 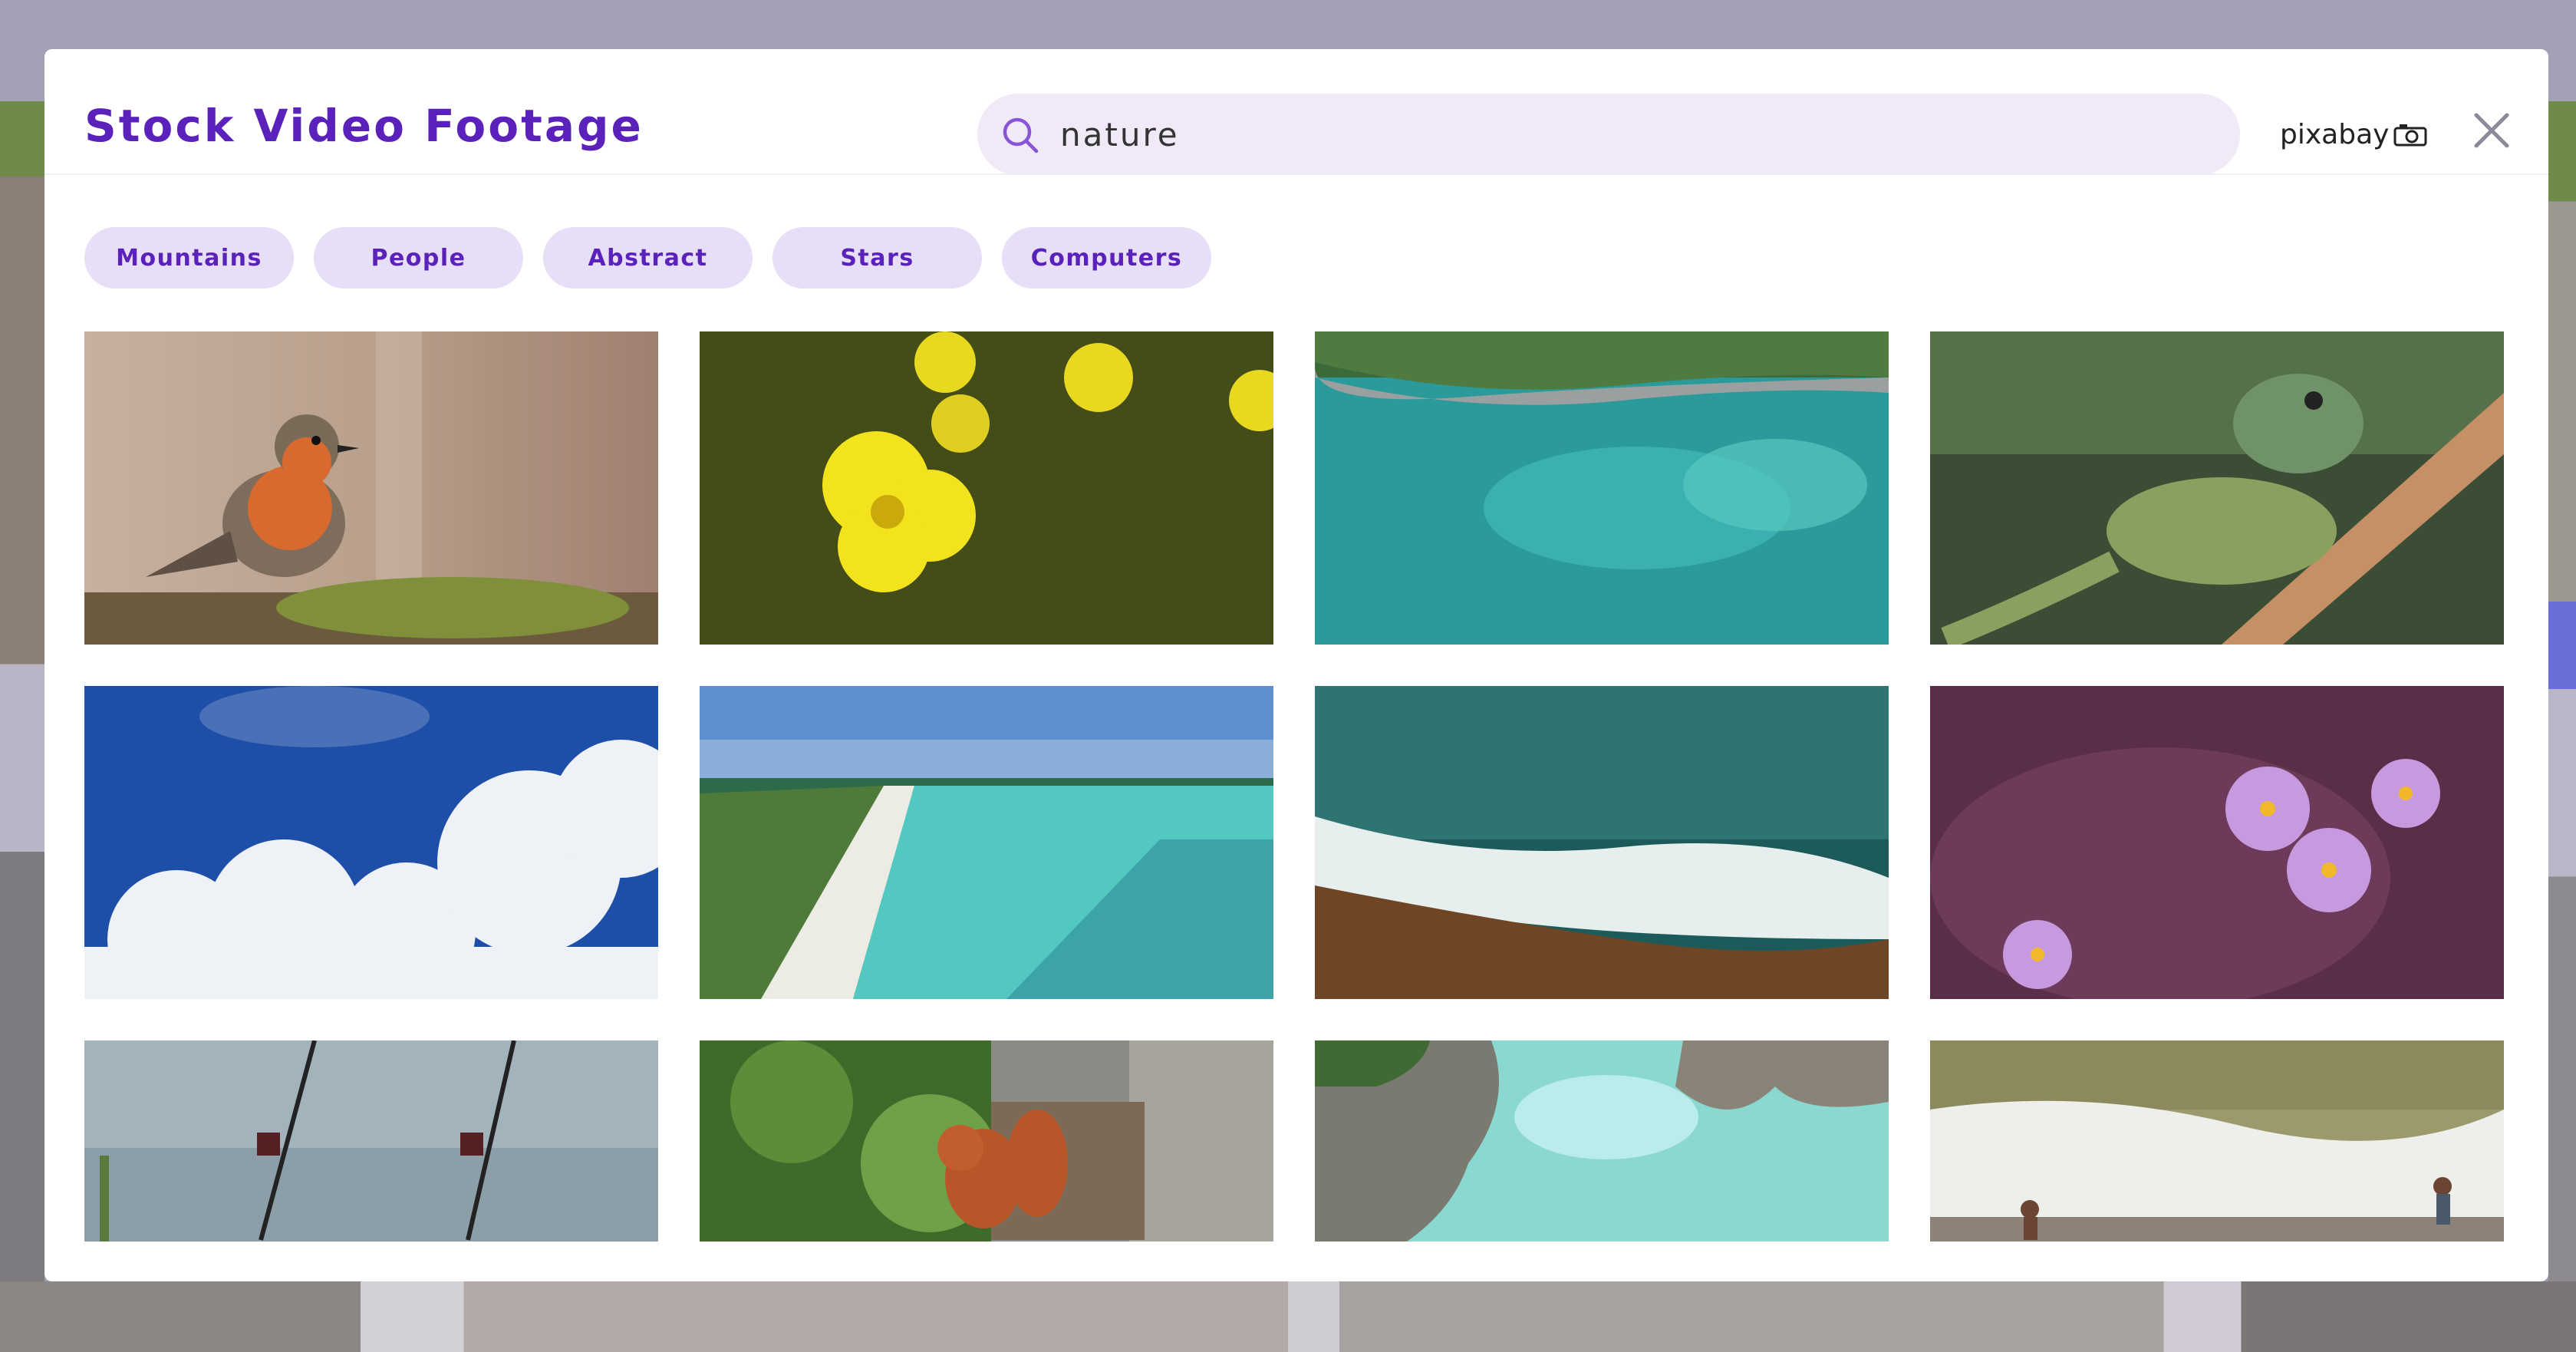 What do you see at coordinates (1288, 1316) in the screenshot?
I see `backdrop-bottom` at bounding box center [1288, 1316].